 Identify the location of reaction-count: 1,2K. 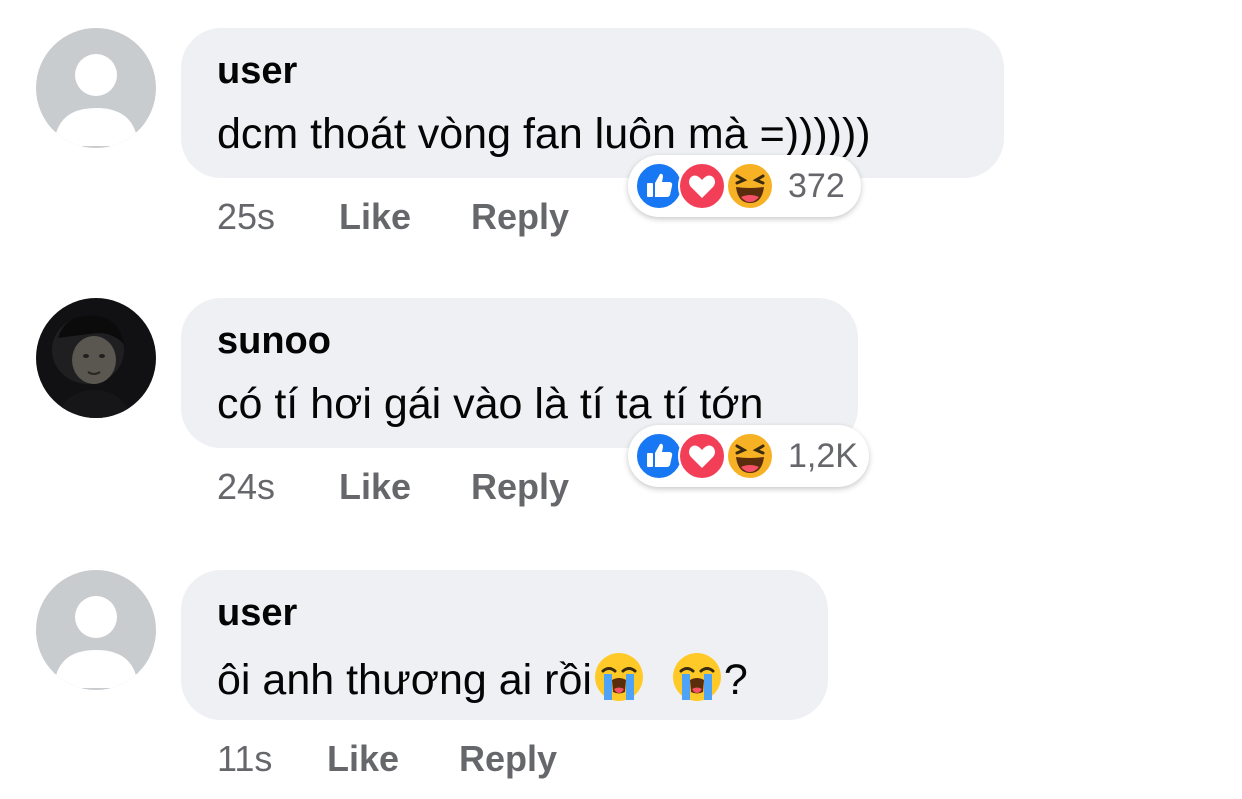
(823, 456).